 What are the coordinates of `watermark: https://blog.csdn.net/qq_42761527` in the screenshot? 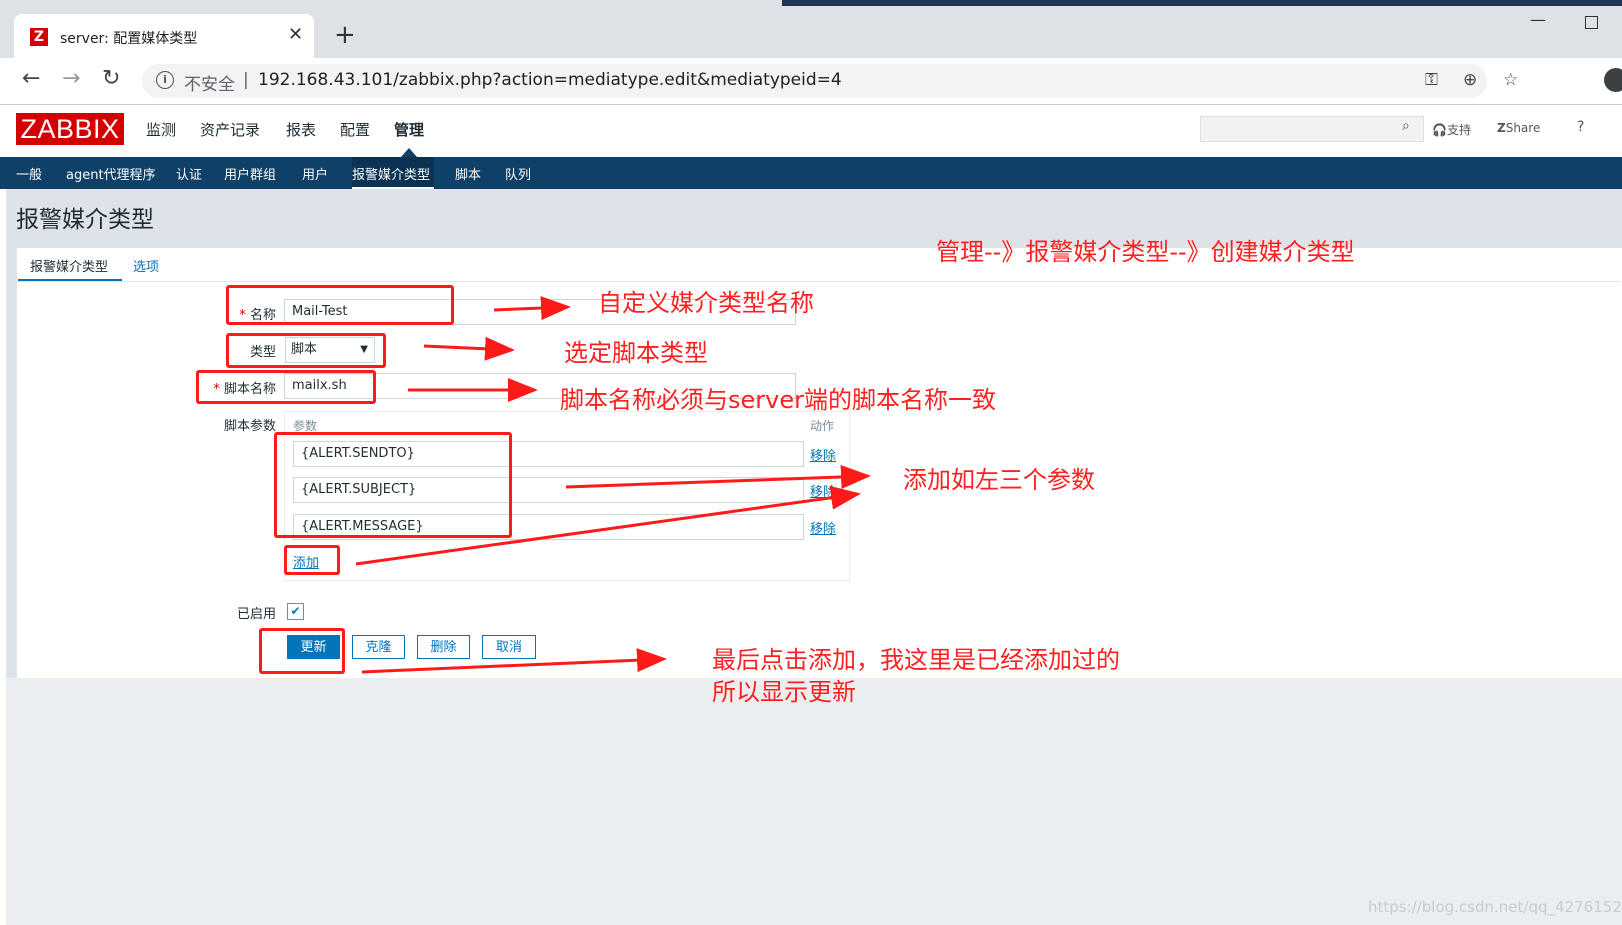 It's located at (1495, 907).